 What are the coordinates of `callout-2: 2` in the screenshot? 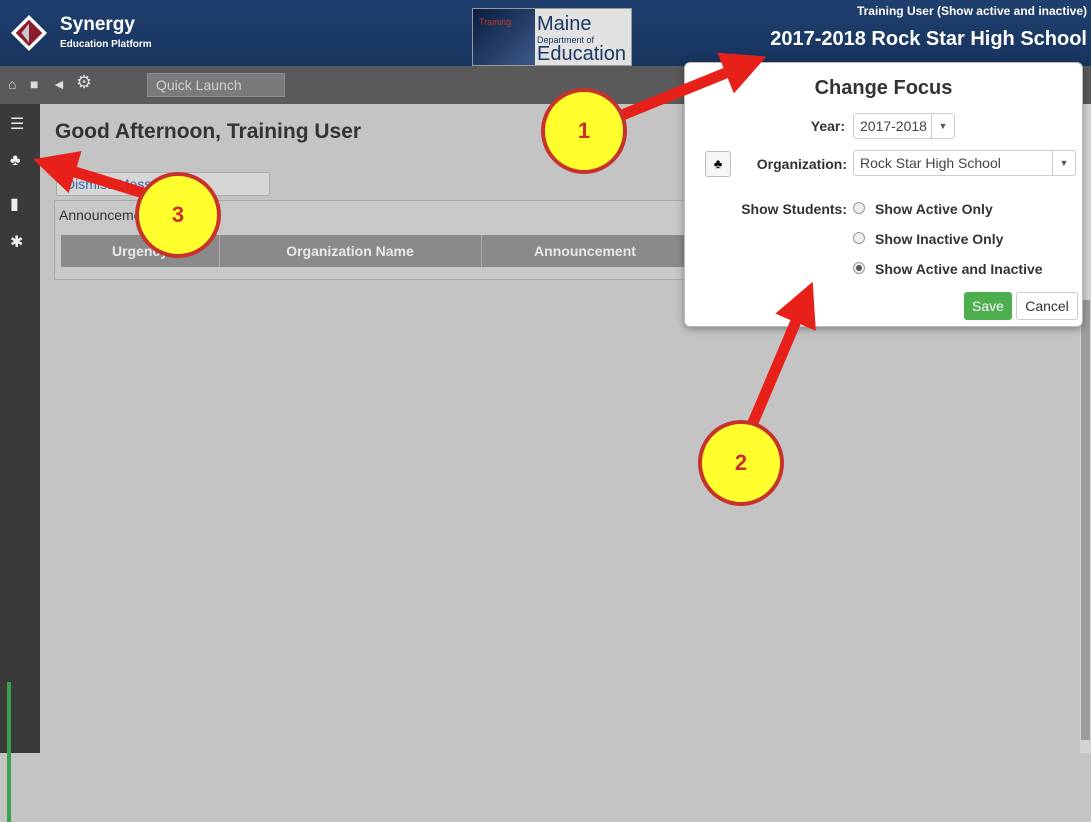 It's located at (741, 463).